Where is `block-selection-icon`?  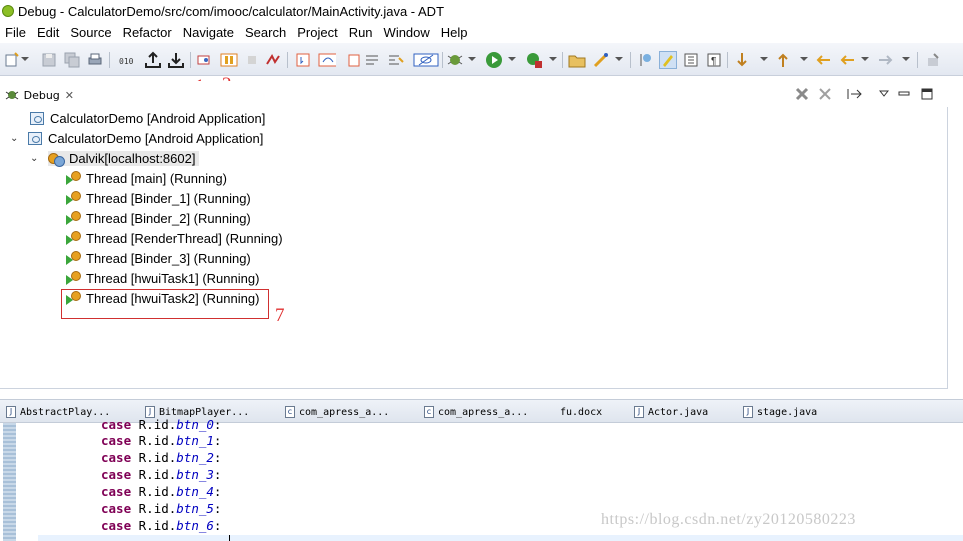 block-selection-icon is located at coordinates (691, 60).